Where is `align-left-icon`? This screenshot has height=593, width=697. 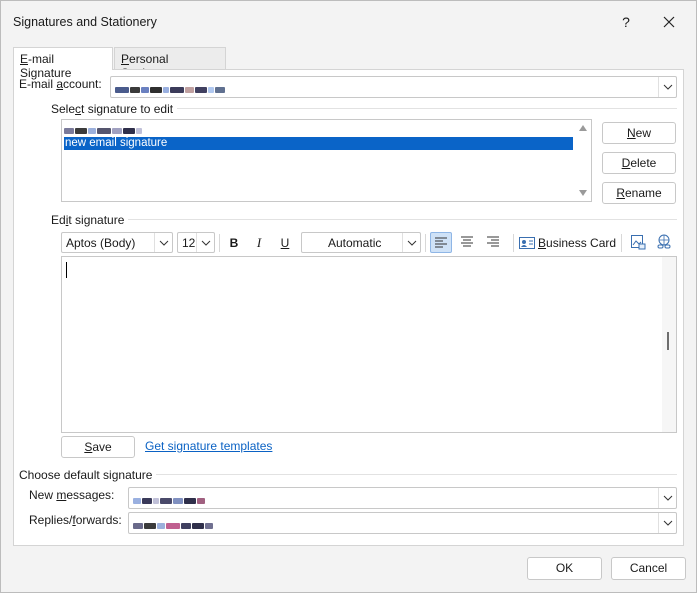
align-left-icon is located at coordinates (441, 242).